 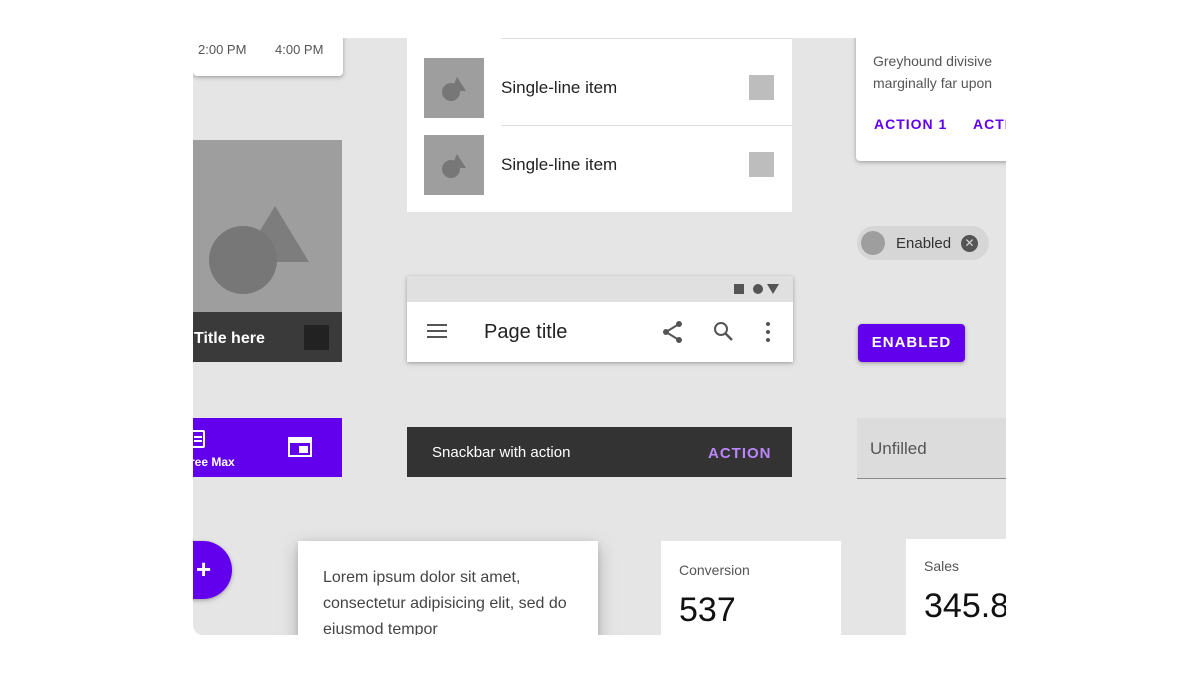 I want to click on stat-value: 537, so click(x=707, y=610).